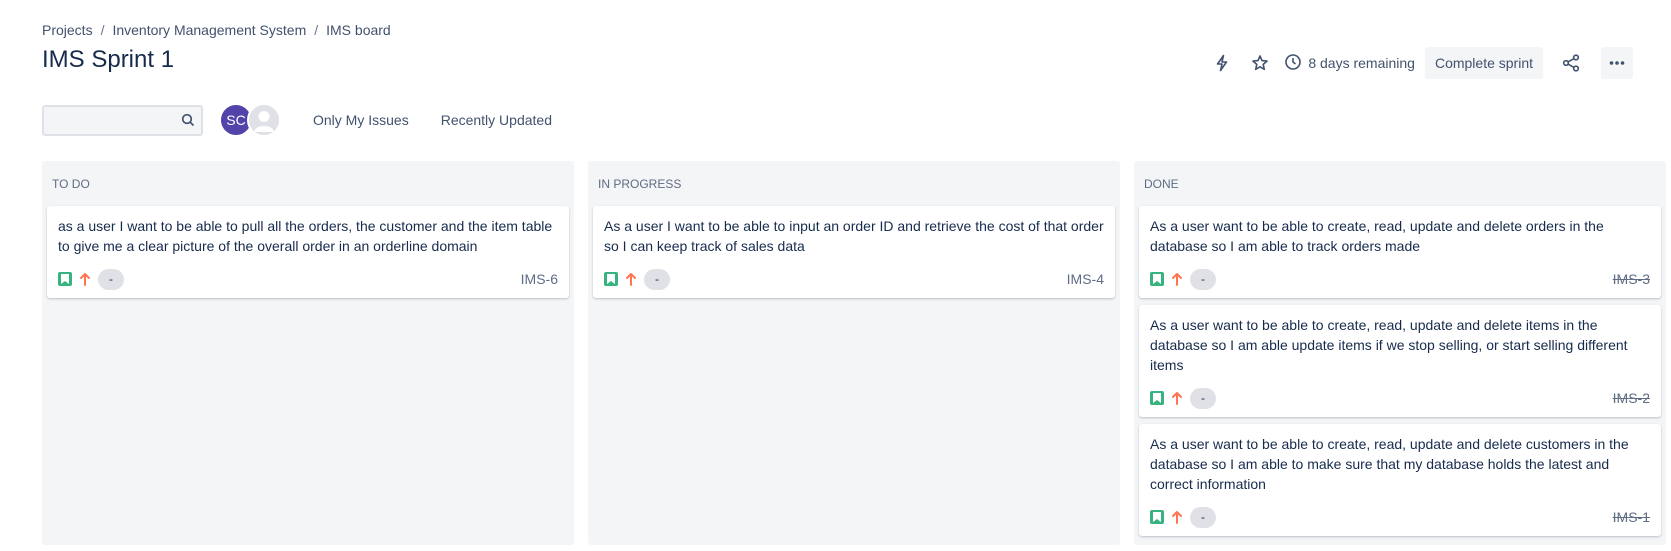  What do you see at coordinates (1631, 279) in the screenshot?
I see `issue-key: IMS-3` at bounding box center [1631, 279].